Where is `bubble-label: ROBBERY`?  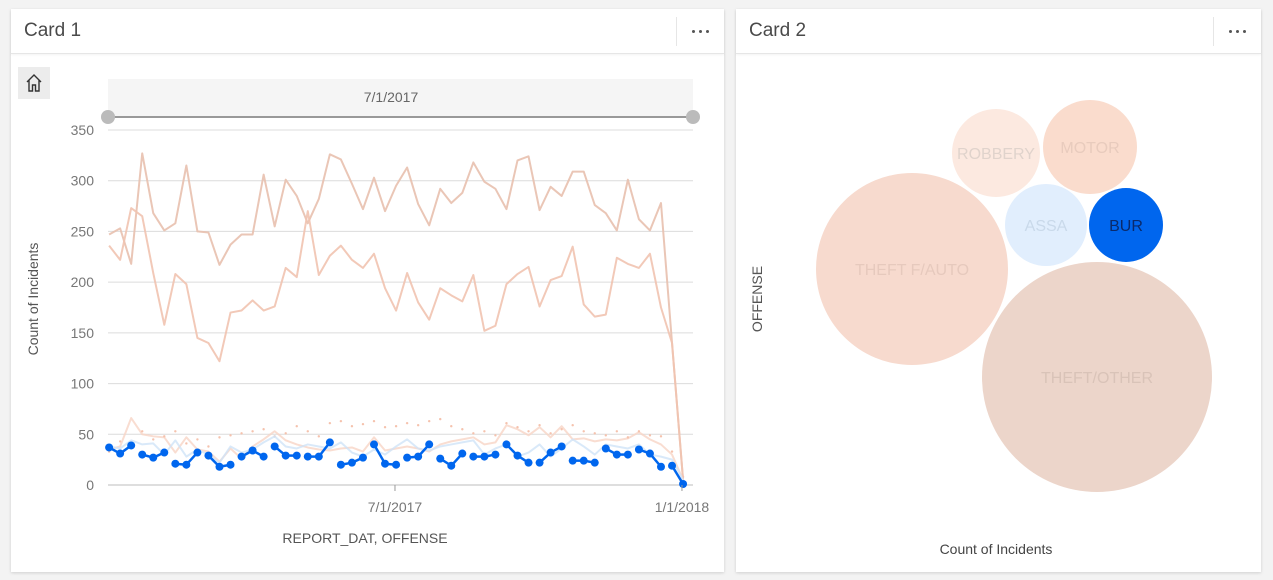
bubble-label: ROBBERY is located at coordinates (996, 154).